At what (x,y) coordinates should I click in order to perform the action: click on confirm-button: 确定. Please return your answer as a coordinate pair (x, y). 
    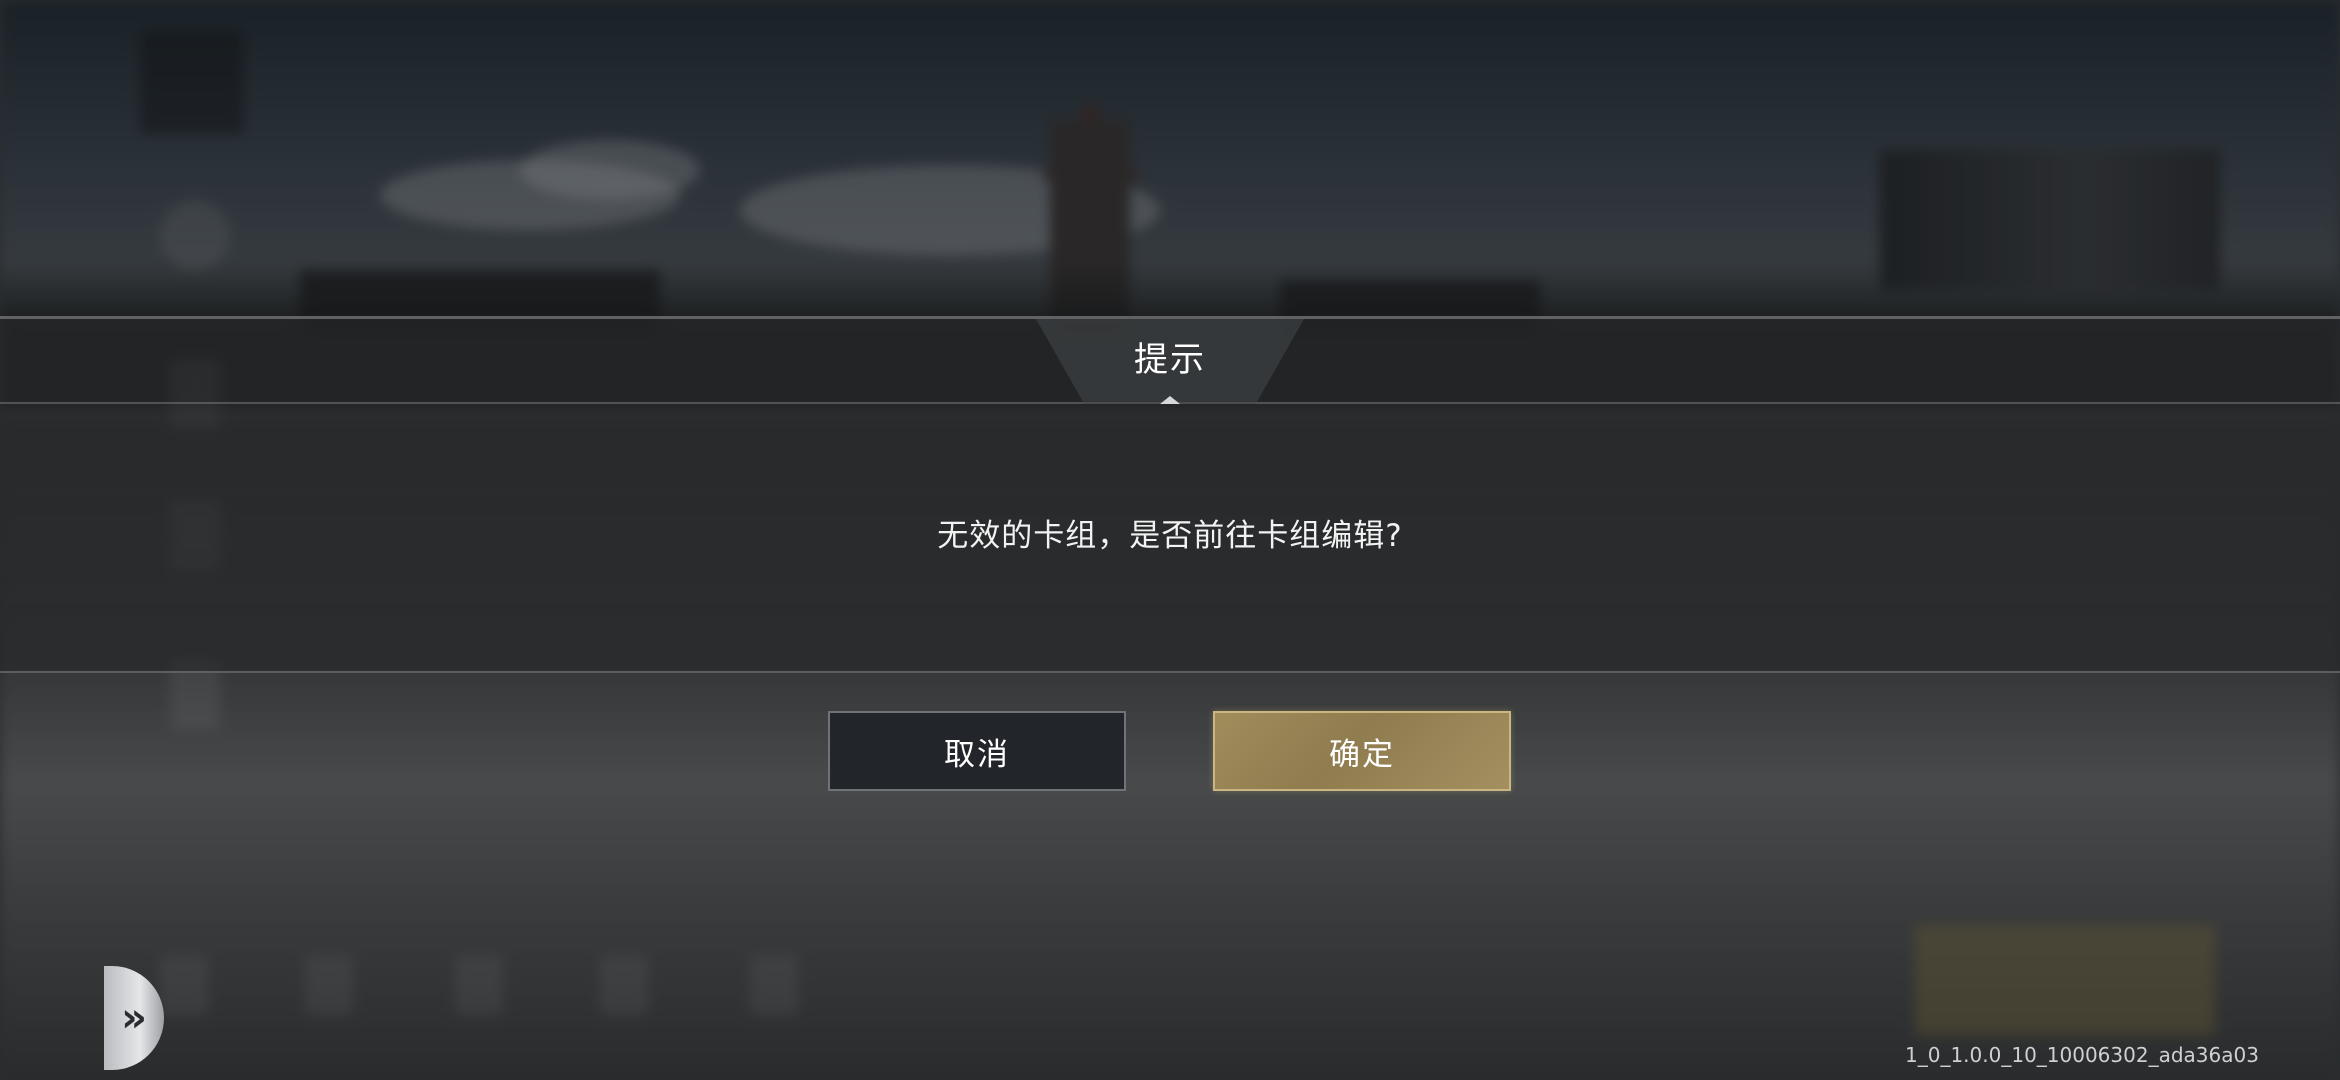
    Looking at the image, I should click on (1362, 751).